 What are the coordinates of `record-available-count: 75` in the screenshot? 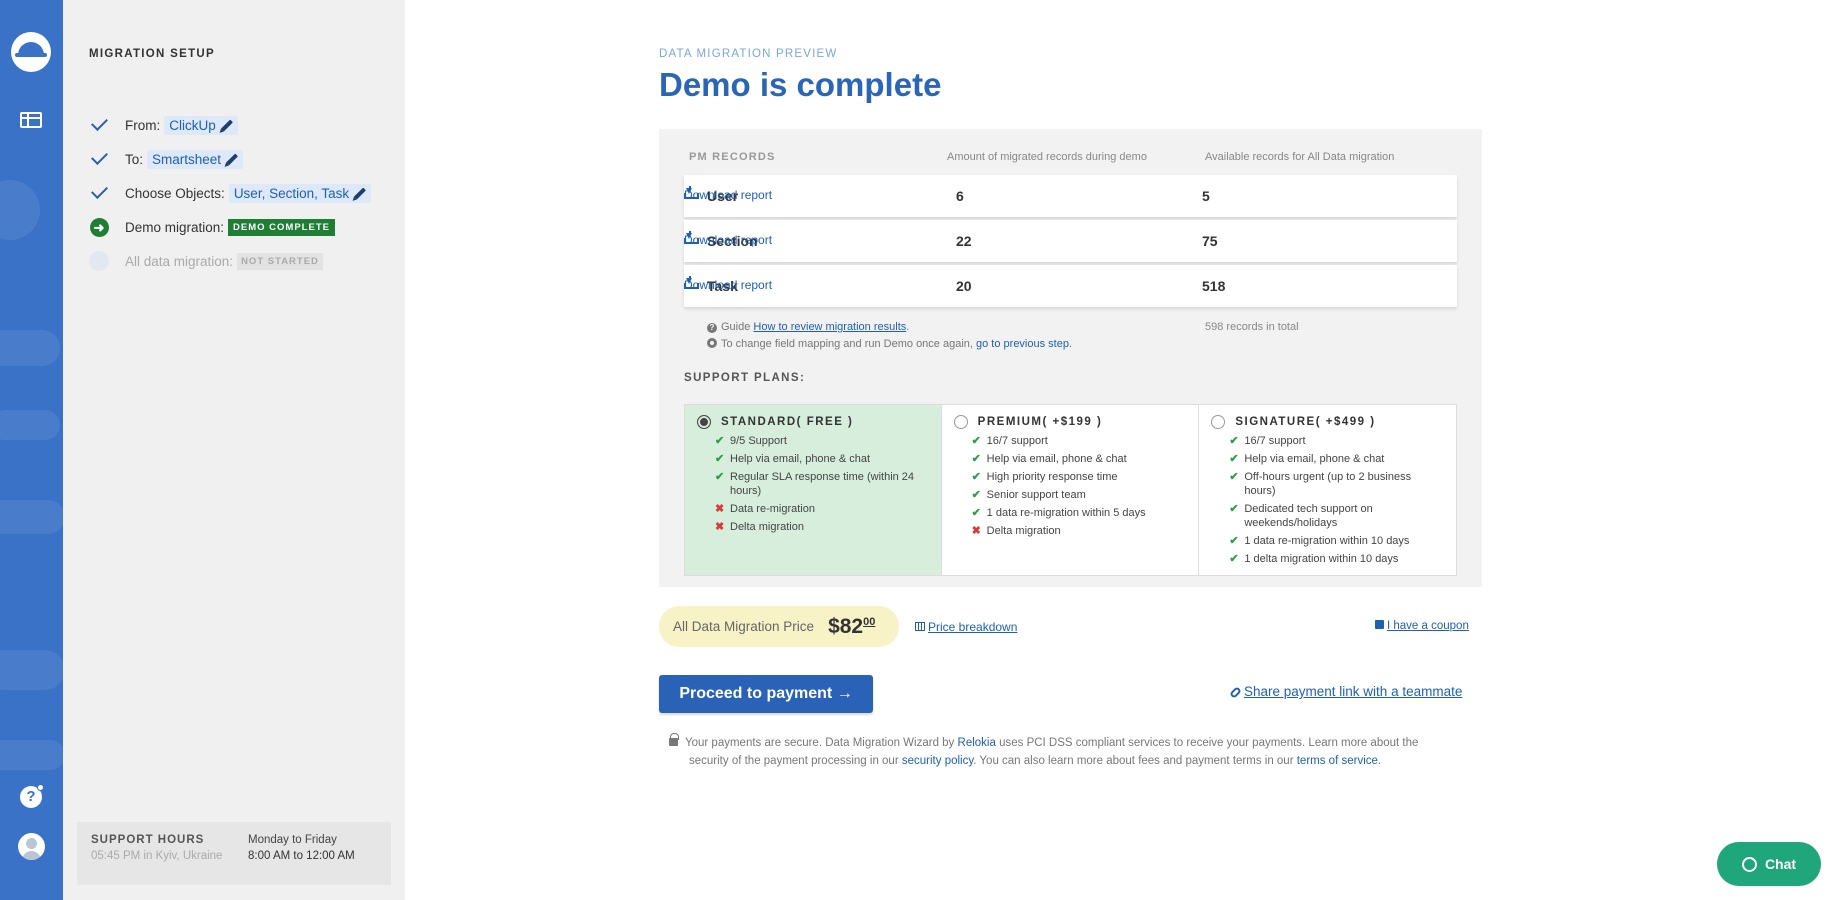 It's located at (1210, 241).